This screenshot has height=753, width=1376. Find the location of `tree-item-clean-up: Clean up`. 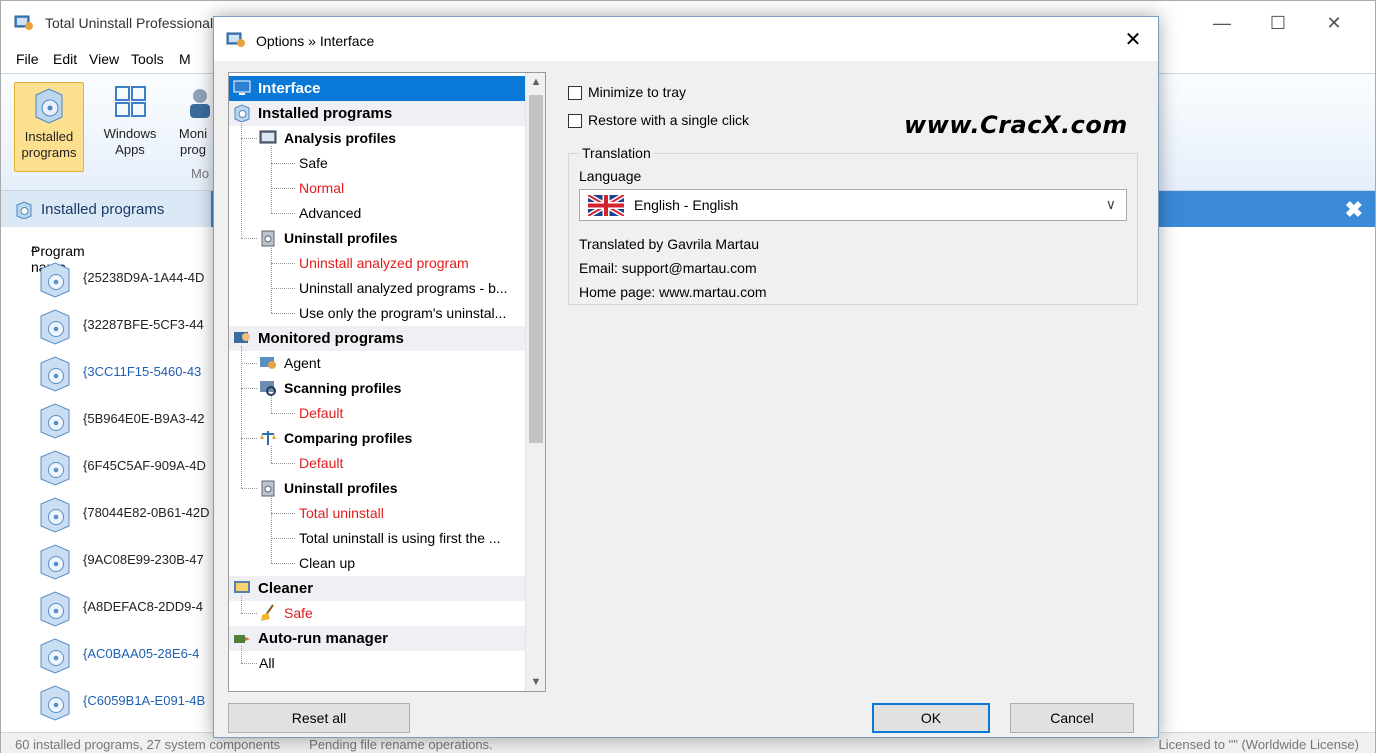

tree-item-clean-up: Clean up is located at coordinates (327, 563).